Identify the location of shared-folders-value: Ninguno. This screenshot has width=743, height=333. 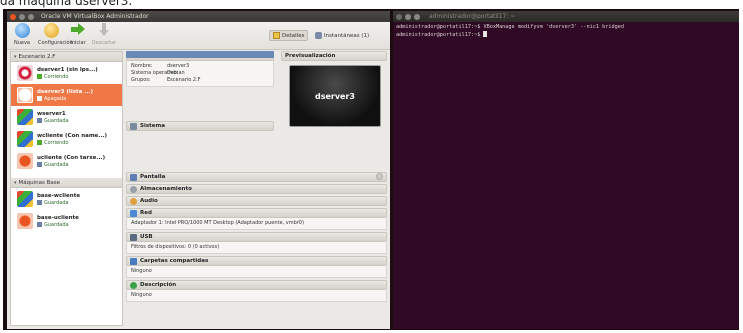
(141, 271).